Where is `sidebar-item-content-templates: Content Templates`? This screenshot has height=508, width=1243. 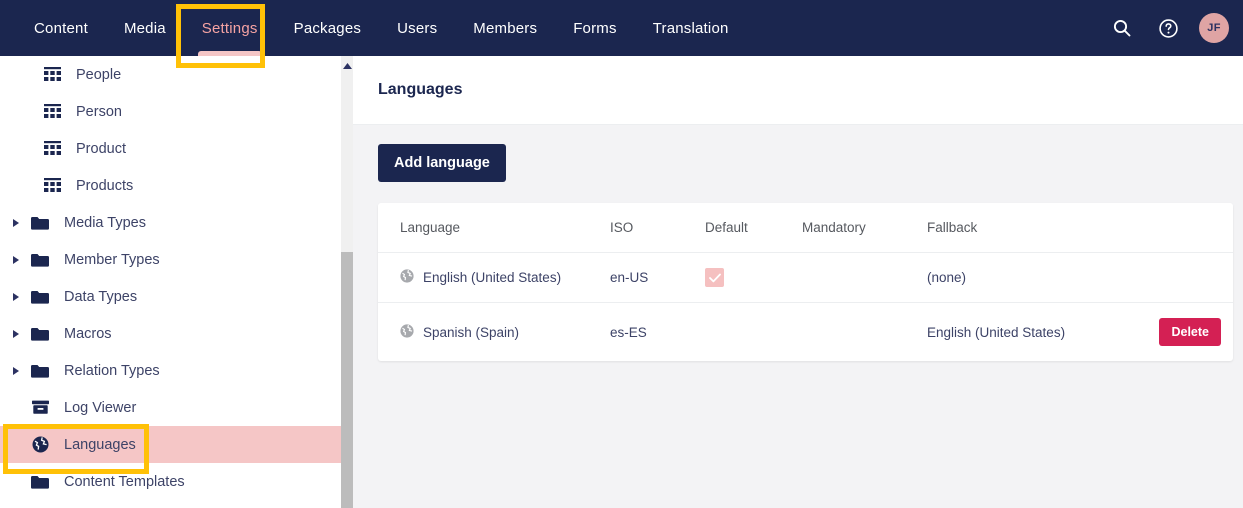 sidebar-item-content-templates: Content Templates is located at coordinates (170, 481).